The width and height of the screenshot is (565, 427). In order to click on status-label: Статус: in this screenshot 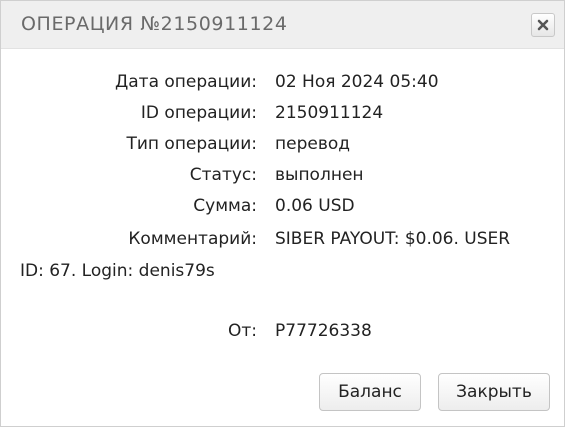, I will do `click(223, 175)`.